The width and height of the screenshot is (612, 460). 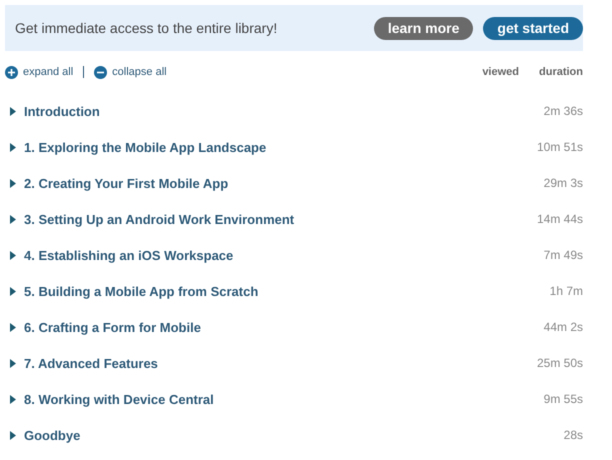 What do you see at coordinates (284, 183) in the screenshot?
I see `chapter-title: 2. Creating Your First Mobile App` at bounding box center [284, 183].